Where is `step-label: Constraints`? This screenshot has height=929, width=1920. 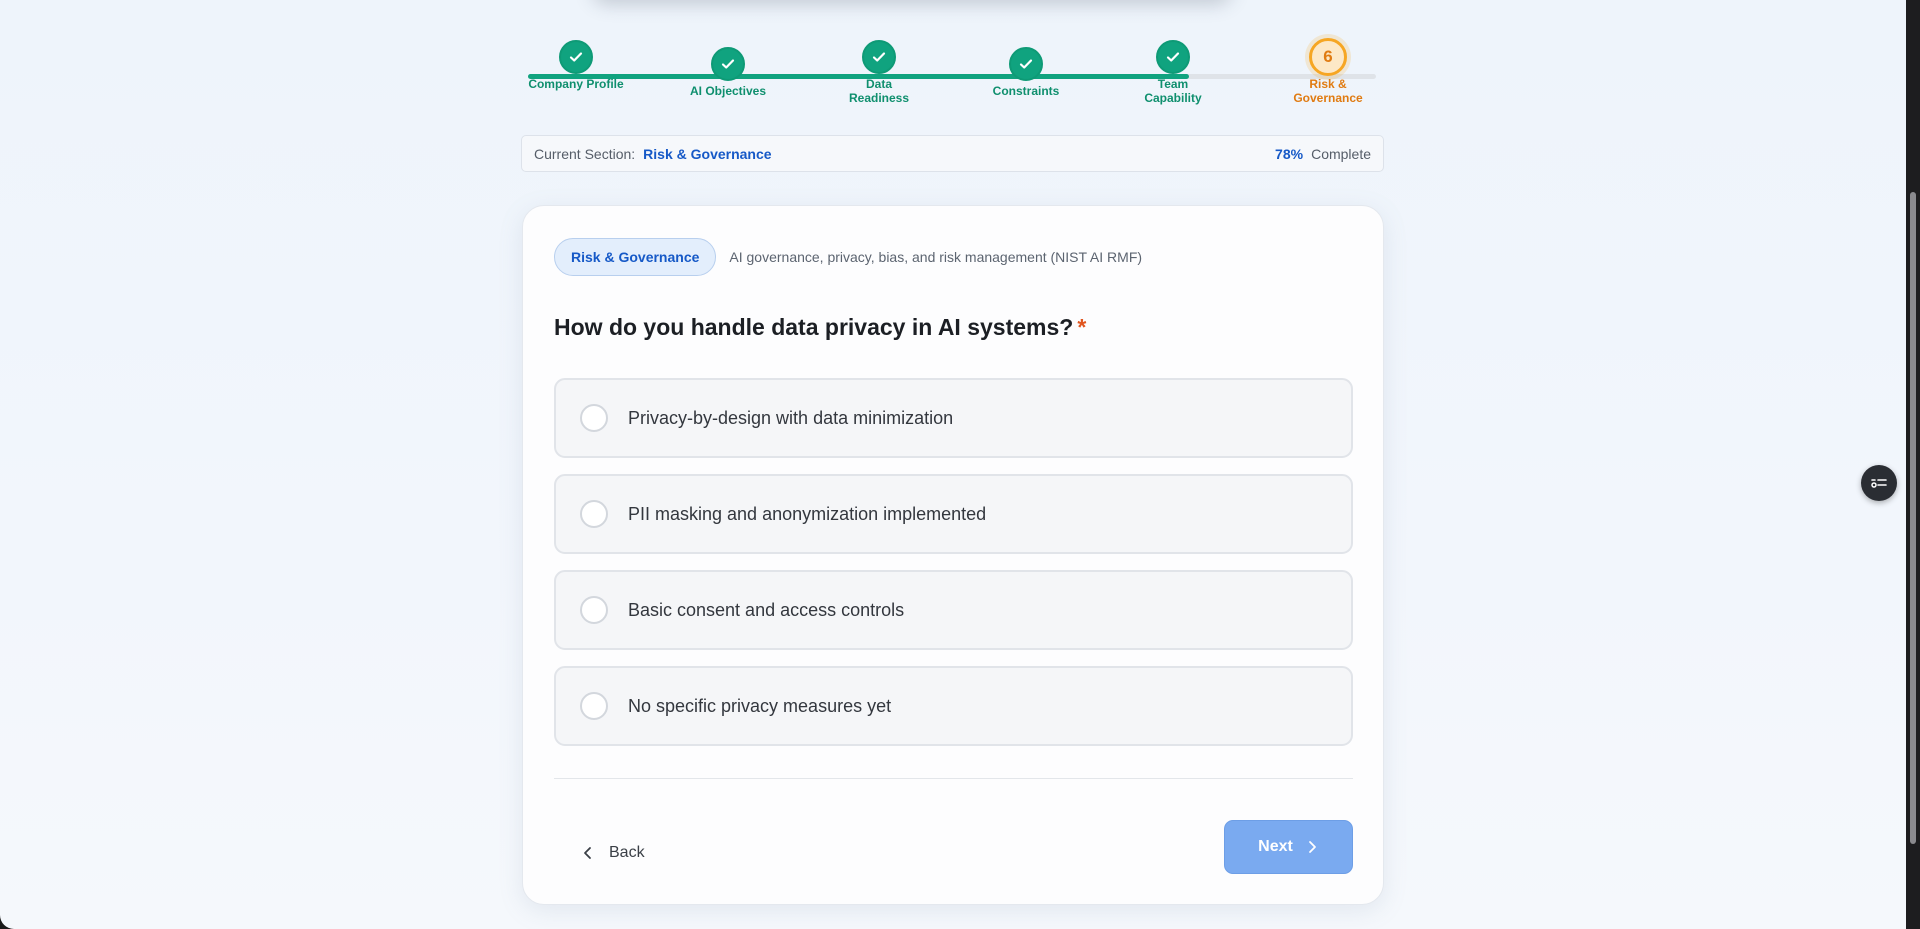
step-label: Constraints is located at coordinates (1026, 91).